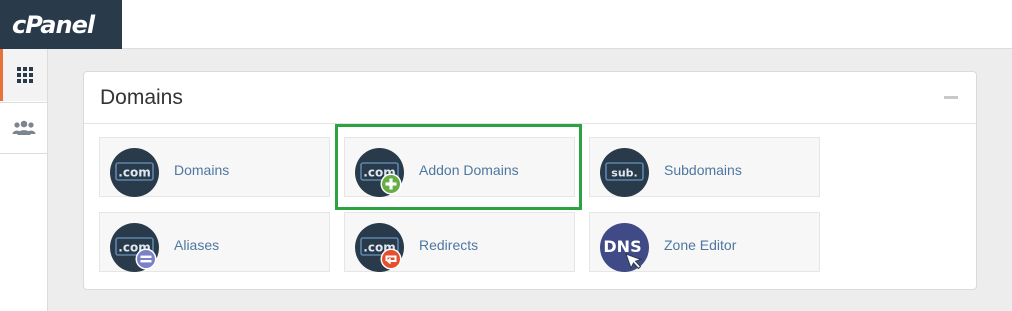 The image size is (1012, 311). I want to click on tile-label-domains: Domains, so click(202, 170).